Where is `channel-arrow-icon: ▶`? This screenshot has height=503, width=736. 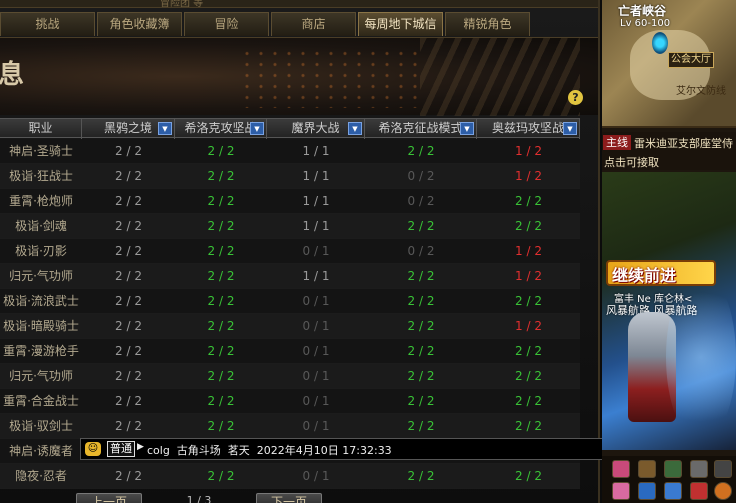
channel-arrow-icon: ▶ is located at coordinates (140, 447).